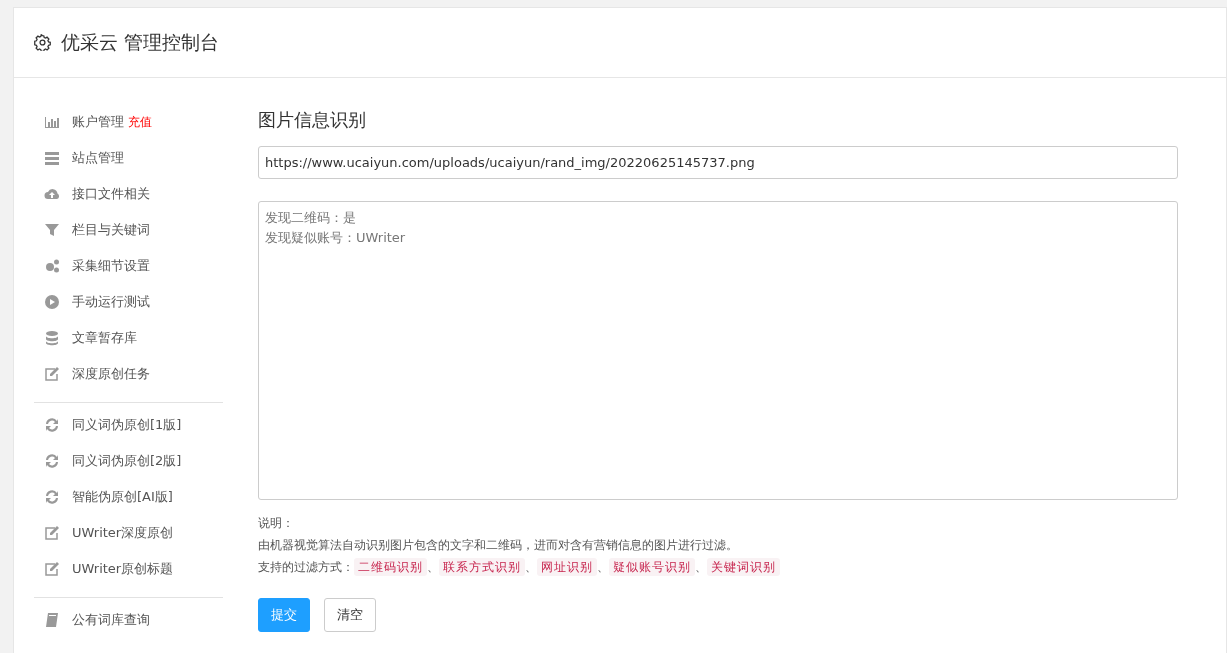  I want to click on settings-icon, so click(42, 42).